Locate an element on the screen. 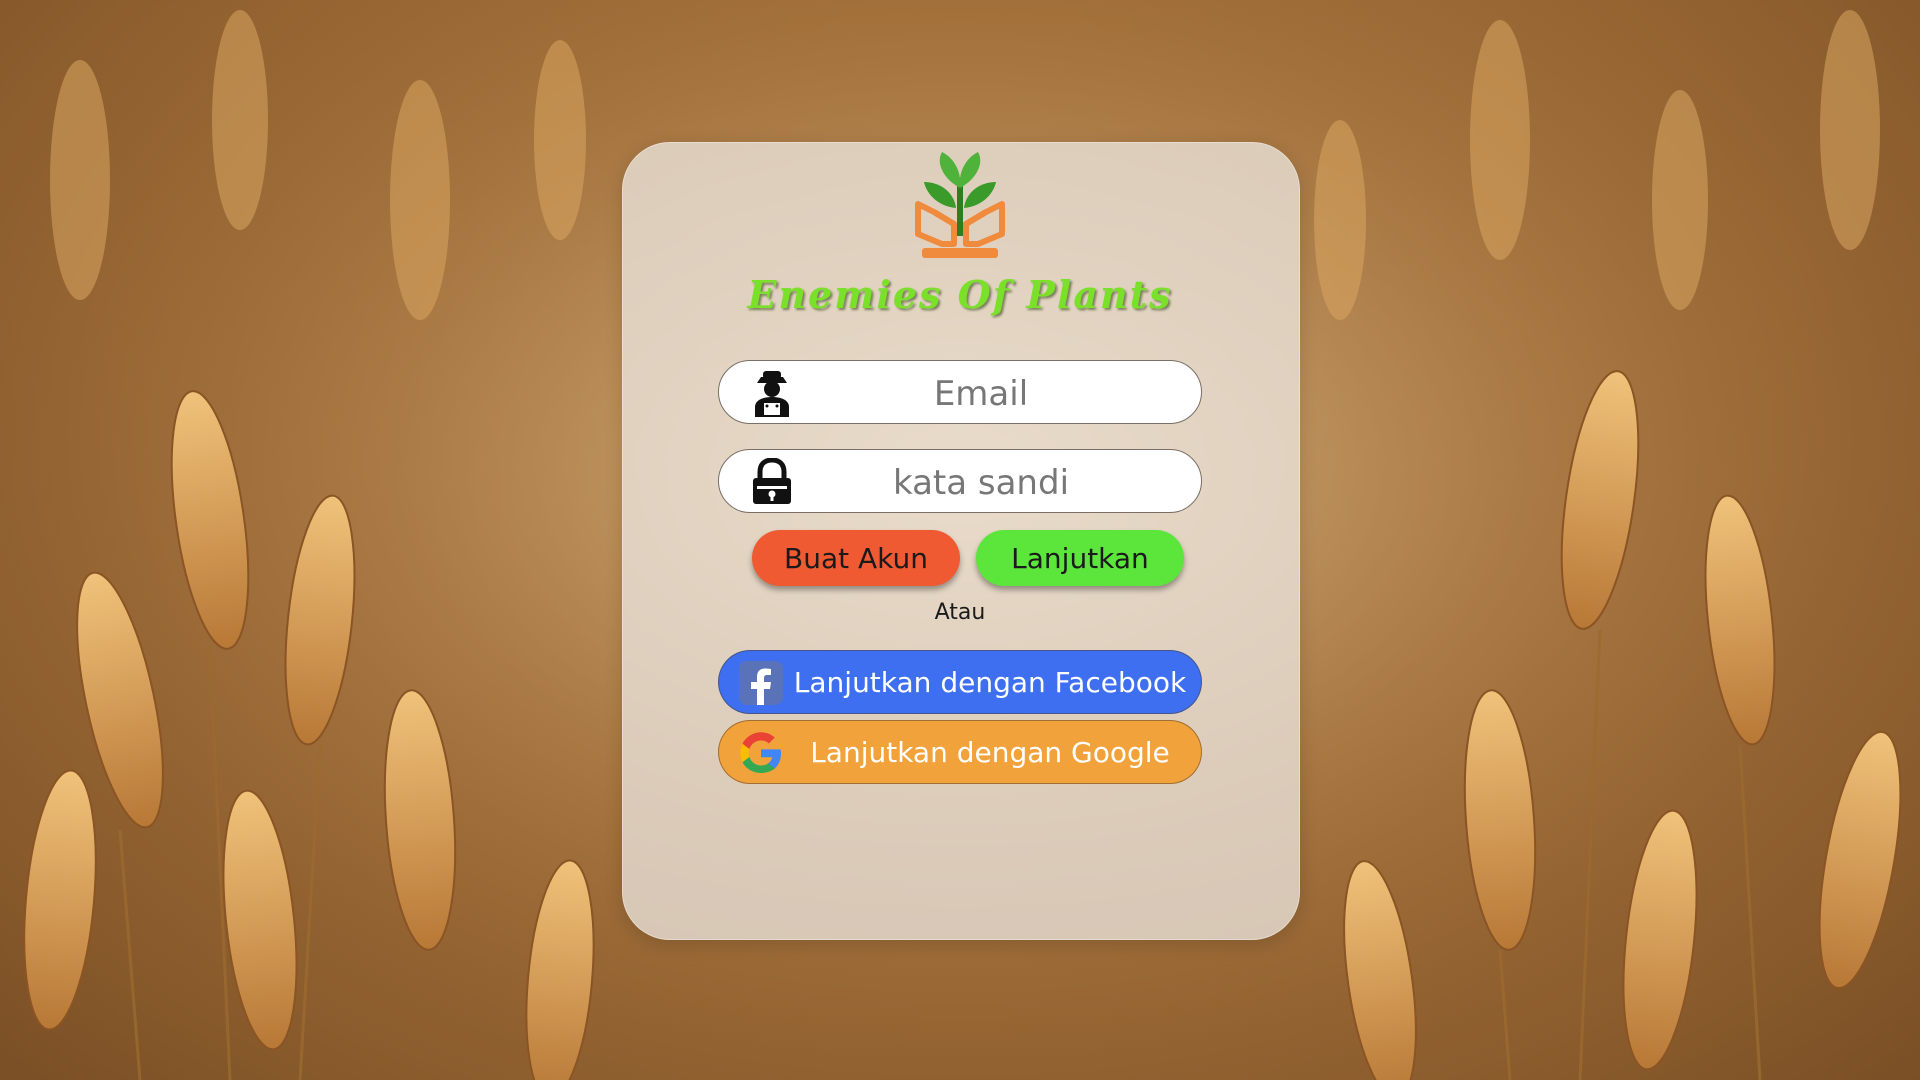  plant-hands-logo-icon is located at coordinates (960, 204).